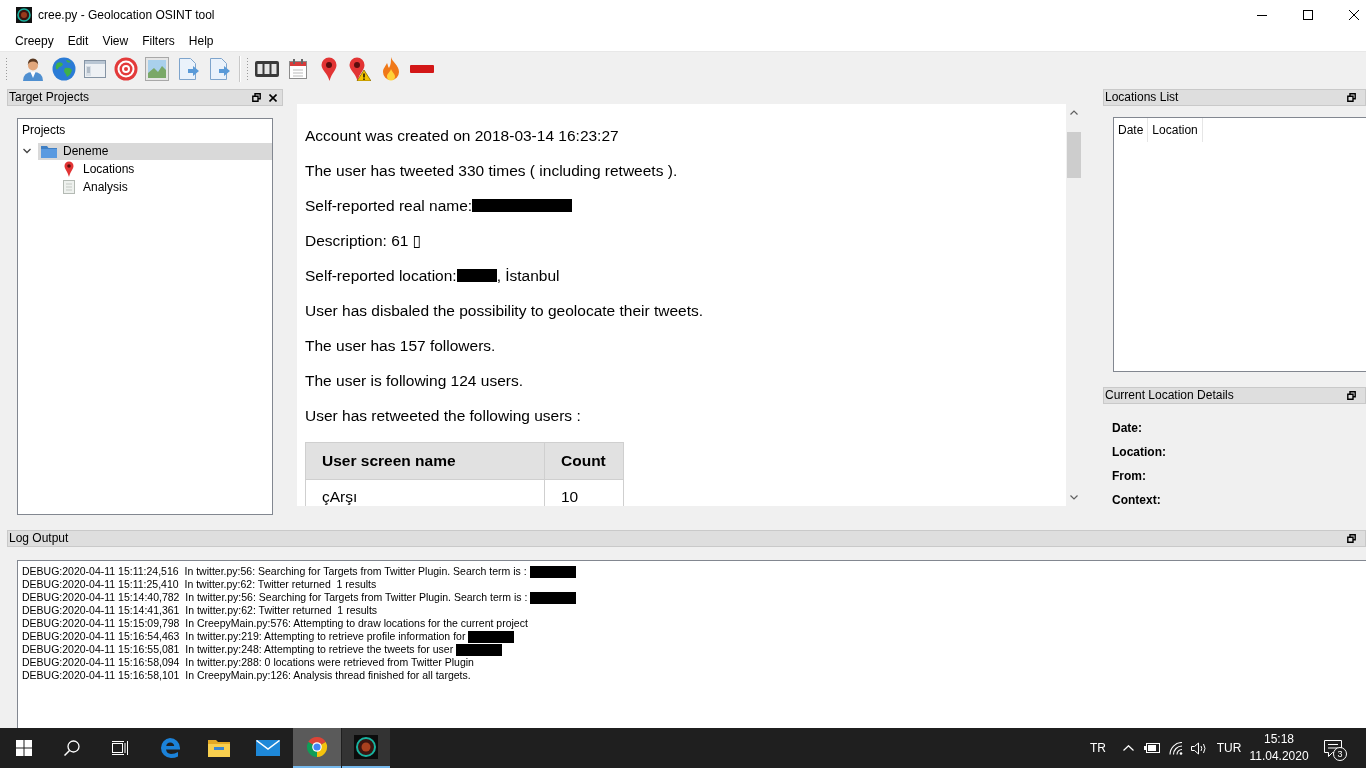  Describe the element at coordinates (317, 747) in the screenshot. I see `round-browser-icon` at that location.